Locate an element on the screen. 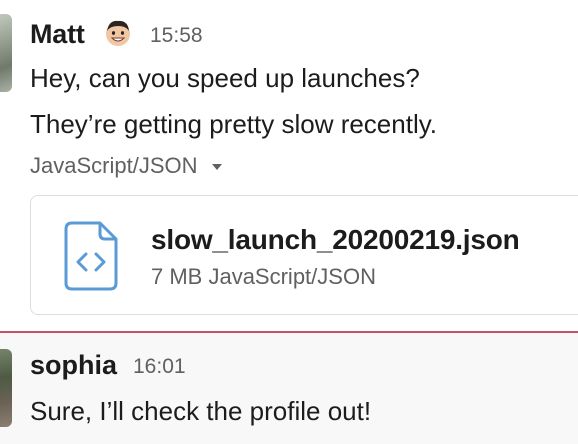  file-meta: 7 MB JavaScript/JSON is located at coordinates (263, 276).